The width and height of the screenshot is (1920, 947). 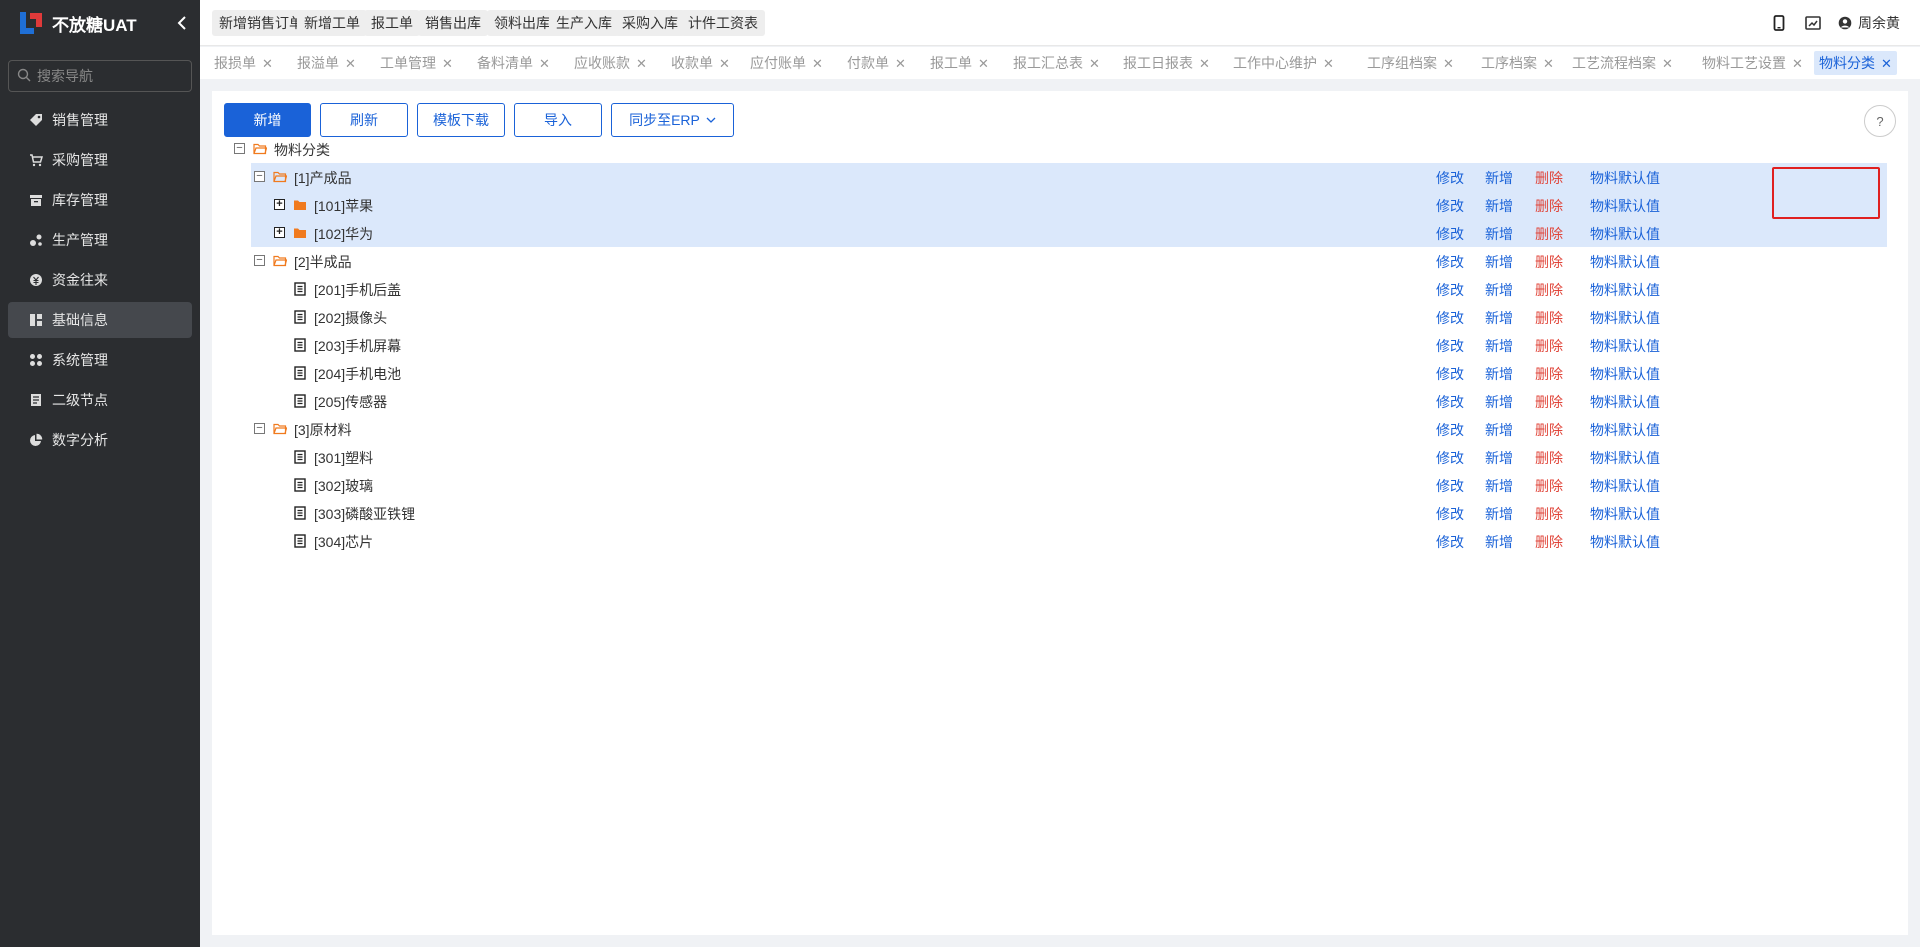 I want to click on tab-item: 付款单 ✕, so click(x=876, y=63).